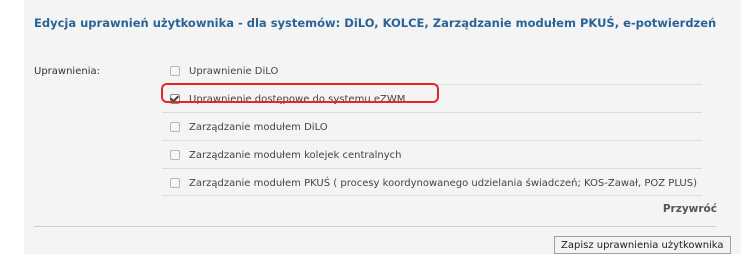 The height and width of the screenshot is (254, 751). I want to click on checkbox-central-queues, so click(175, 155).